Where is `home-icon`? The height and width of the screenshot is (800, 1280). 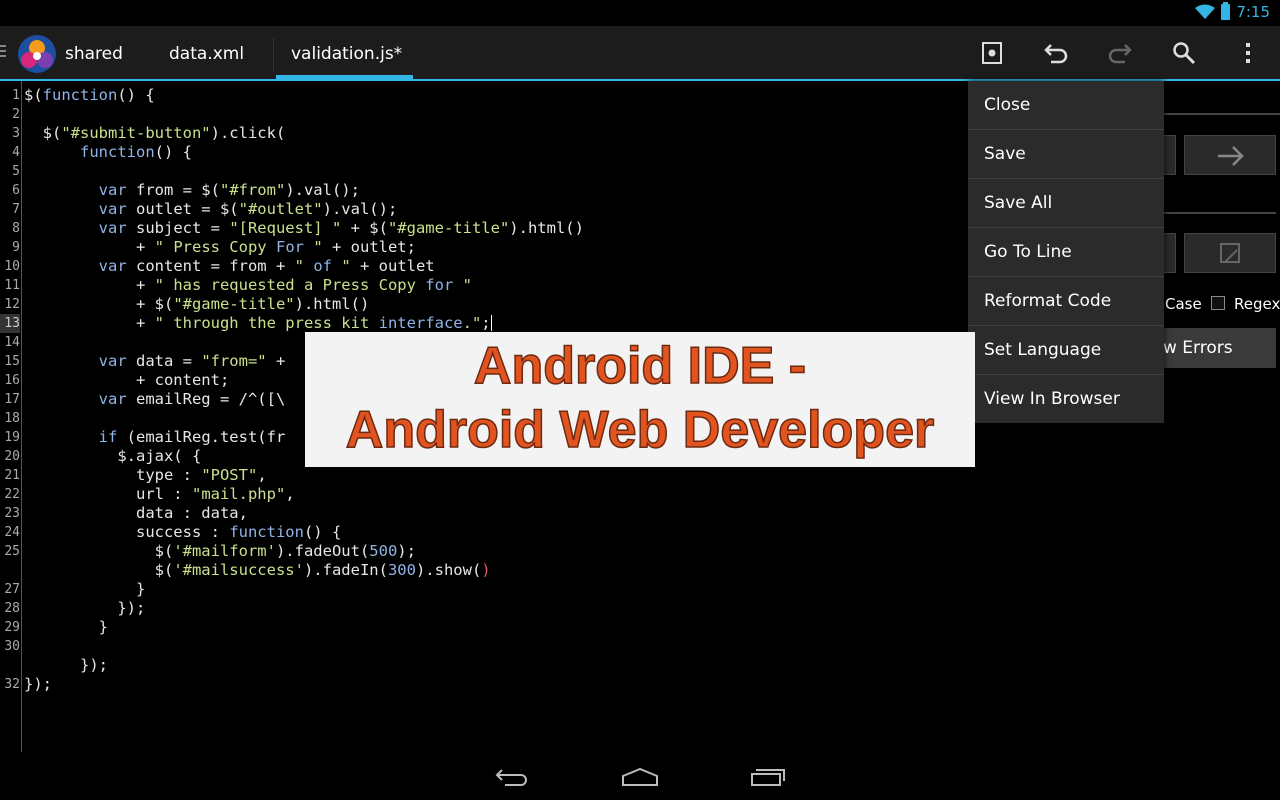
home-icon is located at coordinates (640, 776).